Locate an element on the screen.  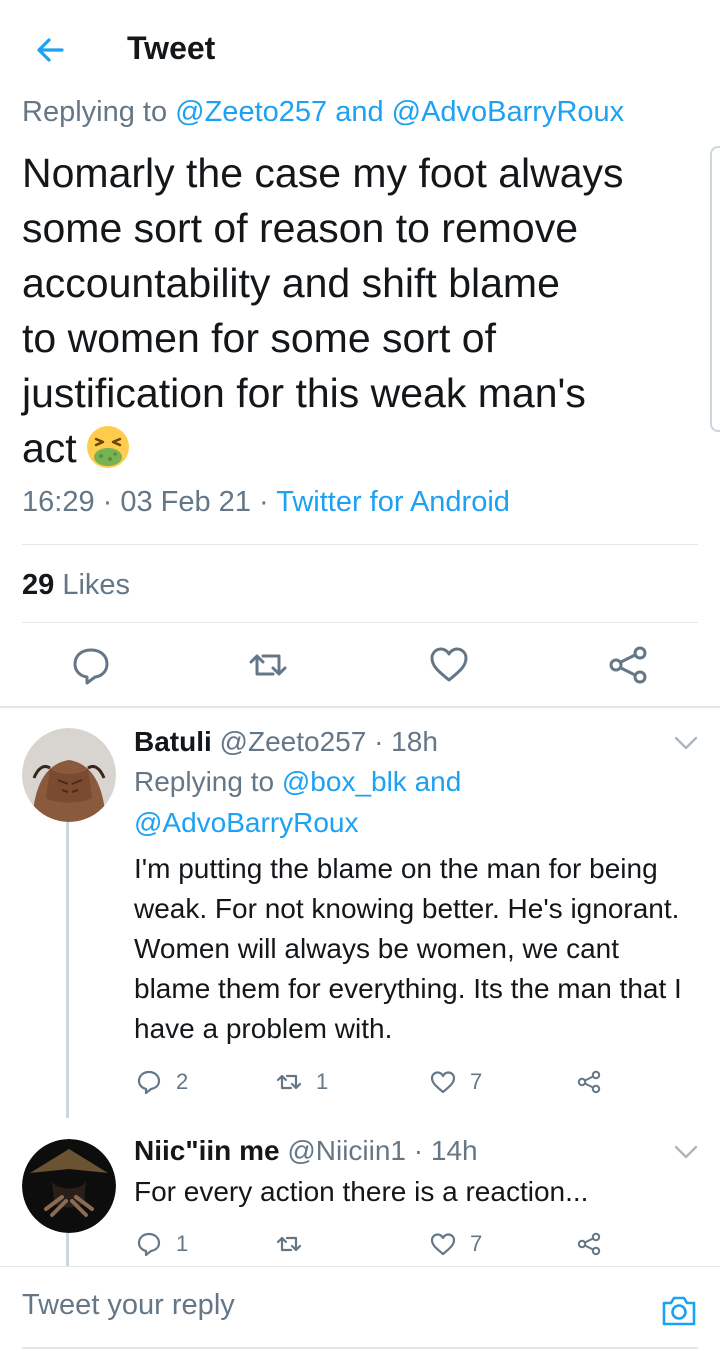
retweet-count: 1 is located at coordinates (322, 1081).